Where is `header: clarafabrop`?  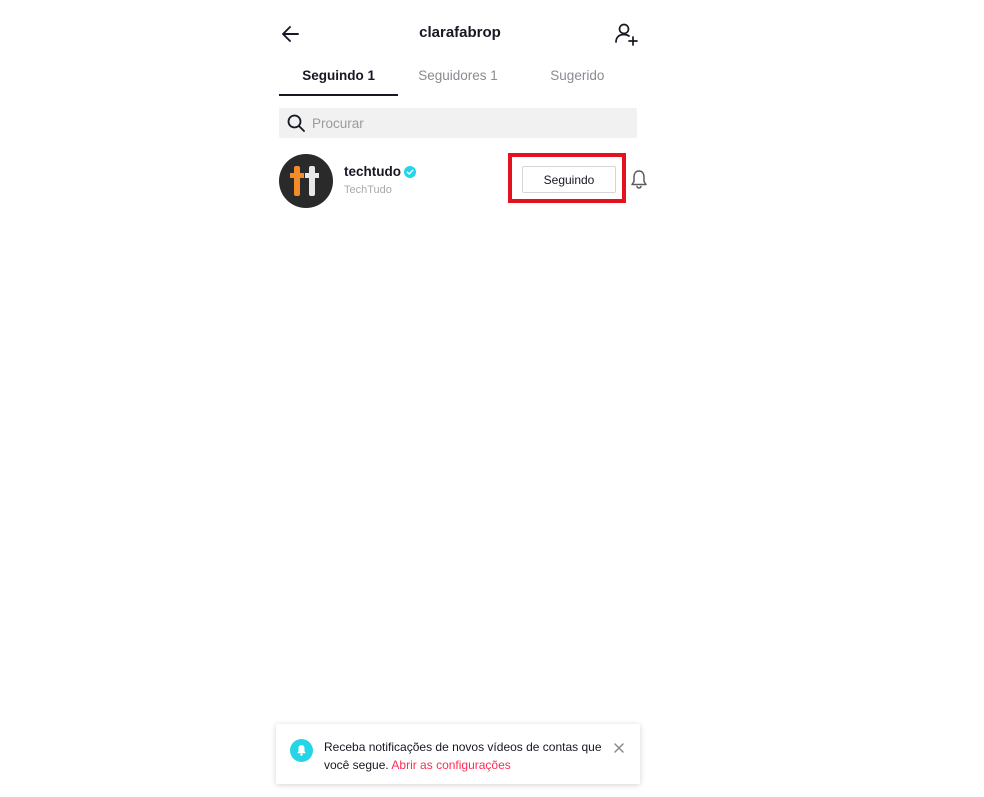
header: clarafabrop is located at coordinates (460, 34).